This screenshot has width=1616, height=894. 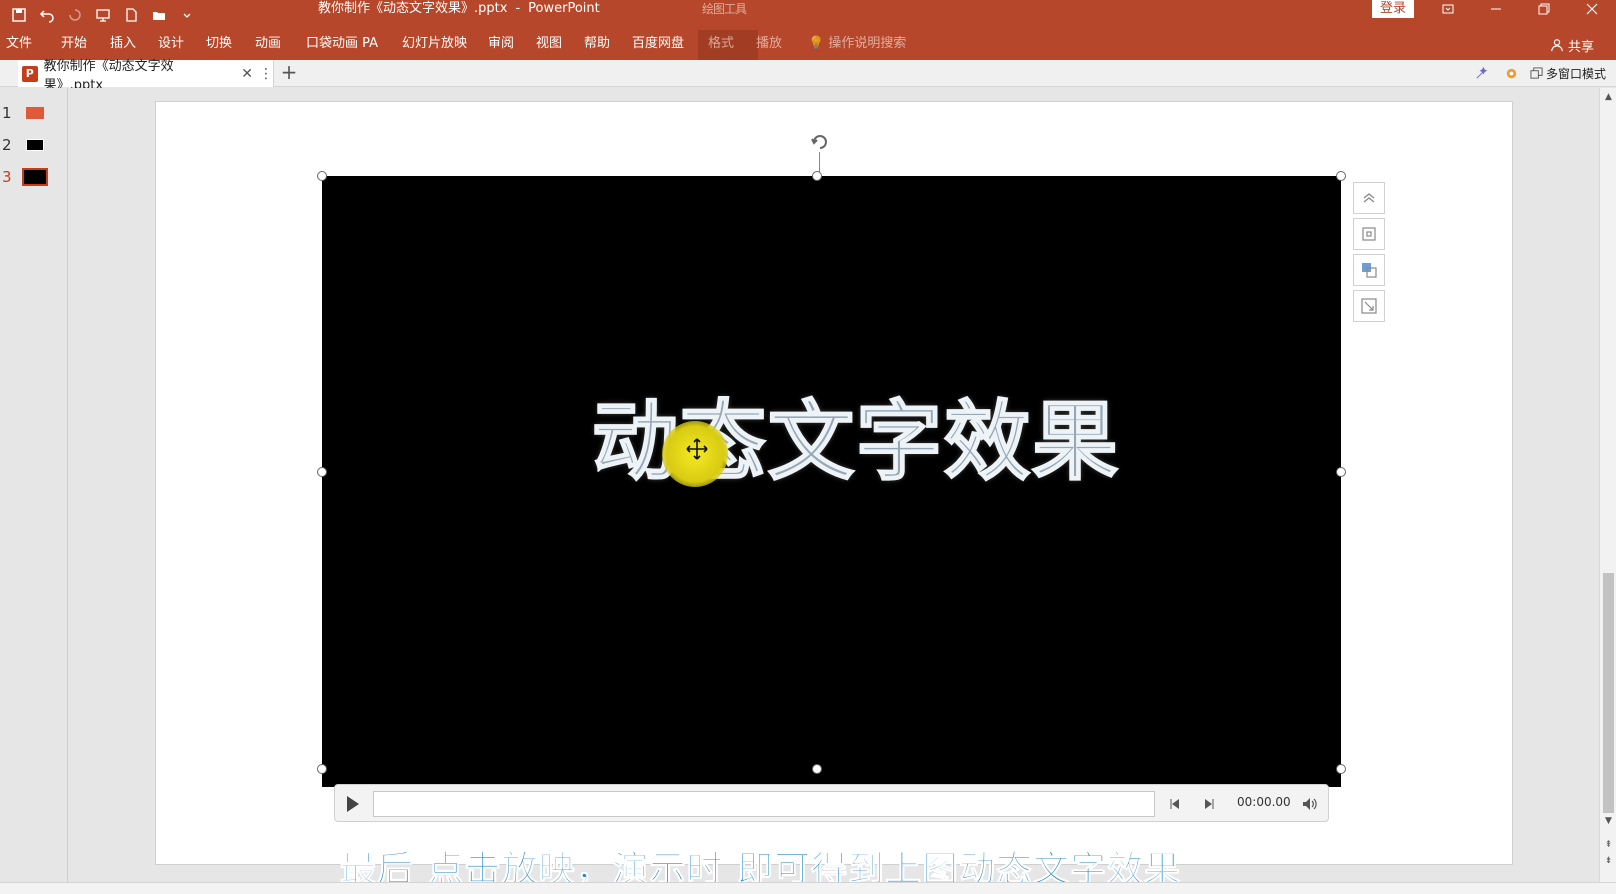 What do you see at coordinates (7, 177) in the screenshot?
I see `slide-number: 3` at bounding box center [7, 177].